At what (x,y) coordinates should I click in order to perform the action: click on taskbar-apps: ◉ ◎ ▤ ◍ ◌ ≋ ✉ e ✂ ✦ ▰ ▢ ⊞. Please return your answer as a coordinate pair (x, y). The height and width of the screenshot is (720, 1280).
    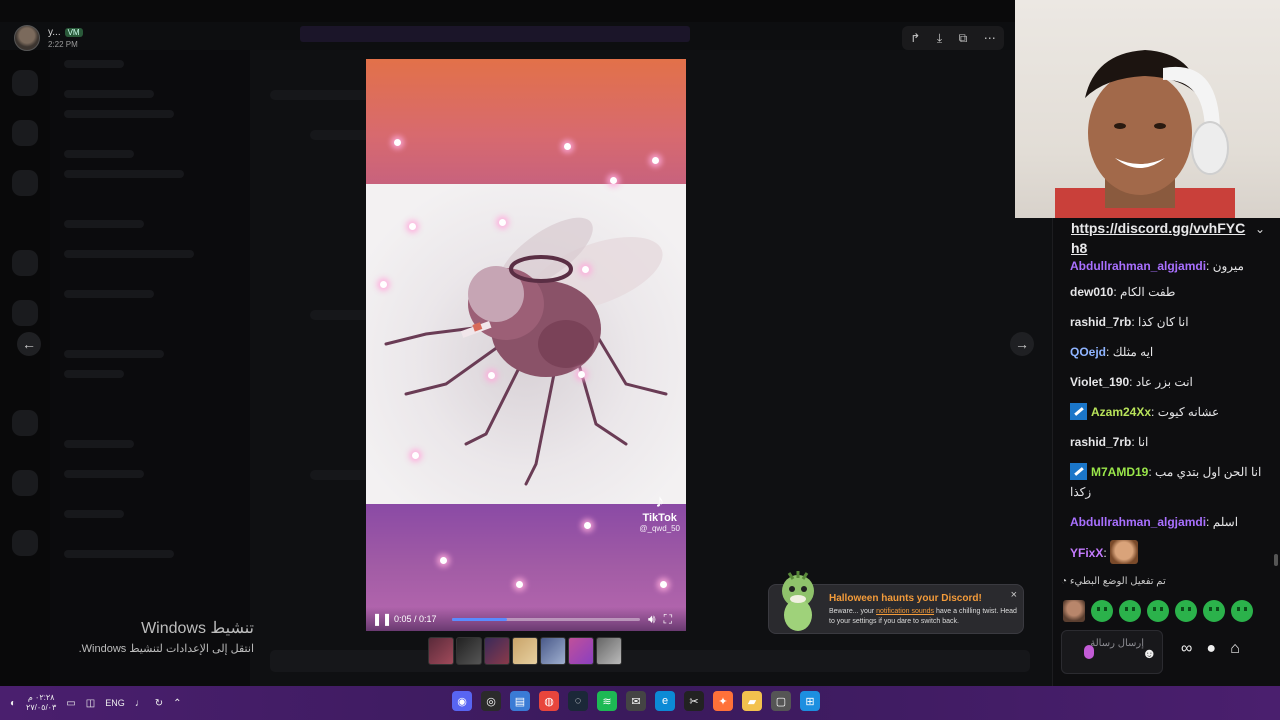
    Looking at the image, I should click on (636, 703).